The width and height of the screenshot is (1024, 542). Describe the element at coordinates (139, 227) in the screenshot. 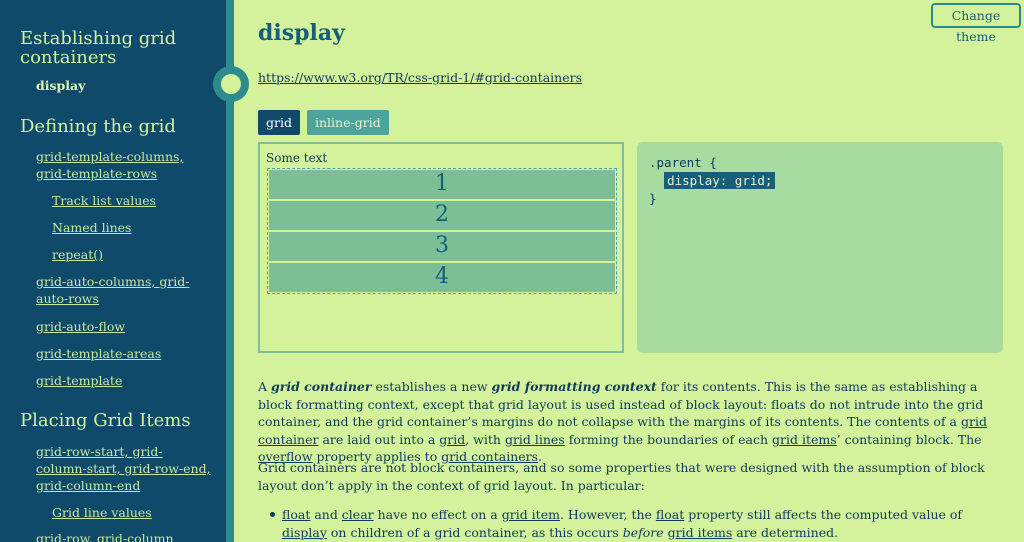

I see `sidebar-item-named-lines: Named lines` at that location.